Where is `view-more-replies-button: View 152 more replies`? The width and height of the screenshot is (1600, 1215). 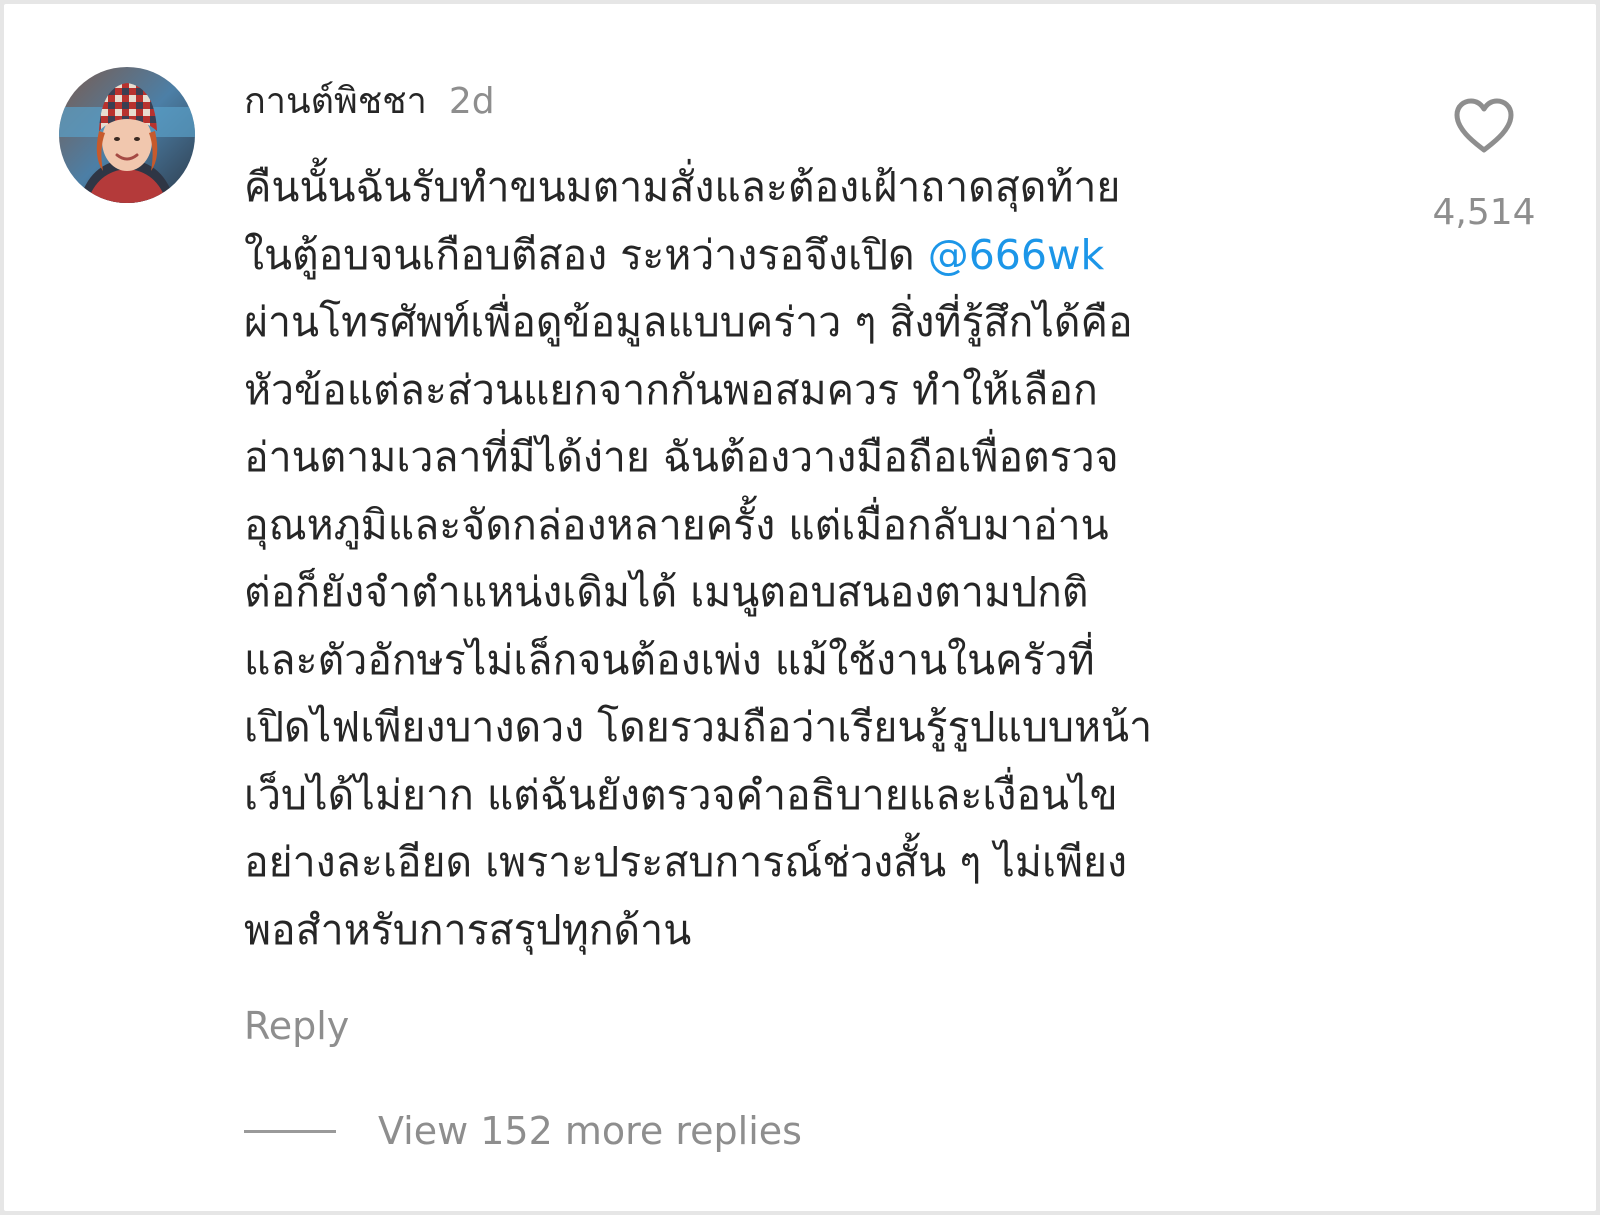 view-more-replies-button: View 152 more replies is located at coordinates (523, 1131).